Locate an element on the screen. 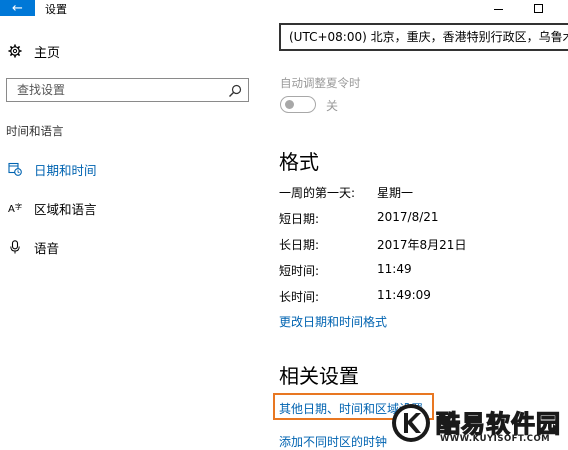  maximize-icon is located at coordinates (538, 8).